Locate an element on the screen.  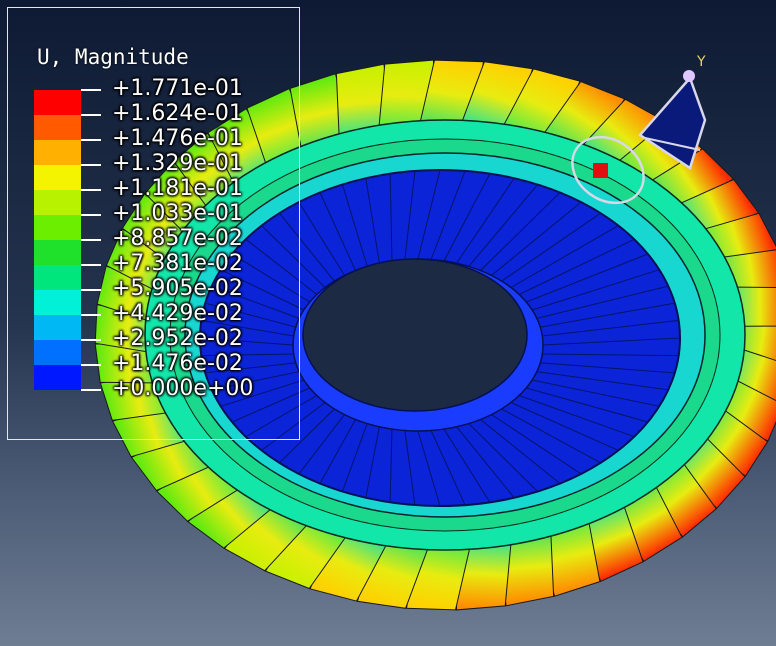
legend-label: +1.624e-01 is located at coordinates (177, 113).